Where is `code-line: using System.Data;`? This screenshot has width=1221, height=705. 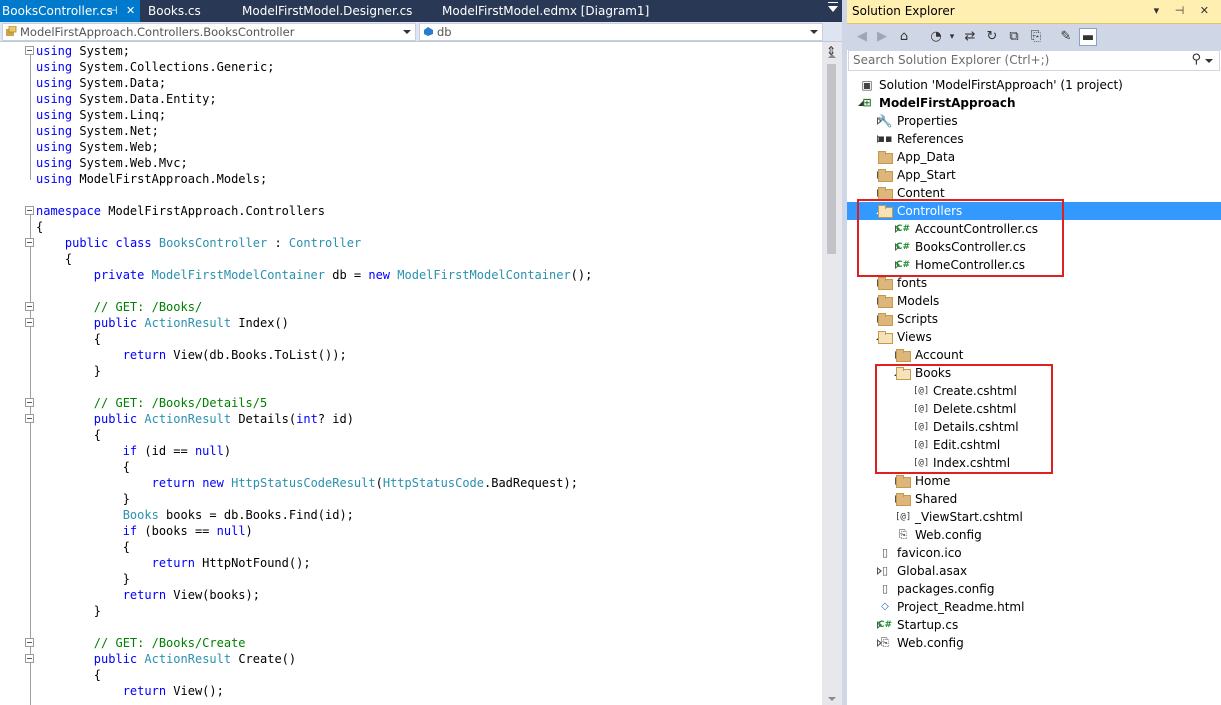
code-line: using System.Data; is located at coordinates (101, 83).